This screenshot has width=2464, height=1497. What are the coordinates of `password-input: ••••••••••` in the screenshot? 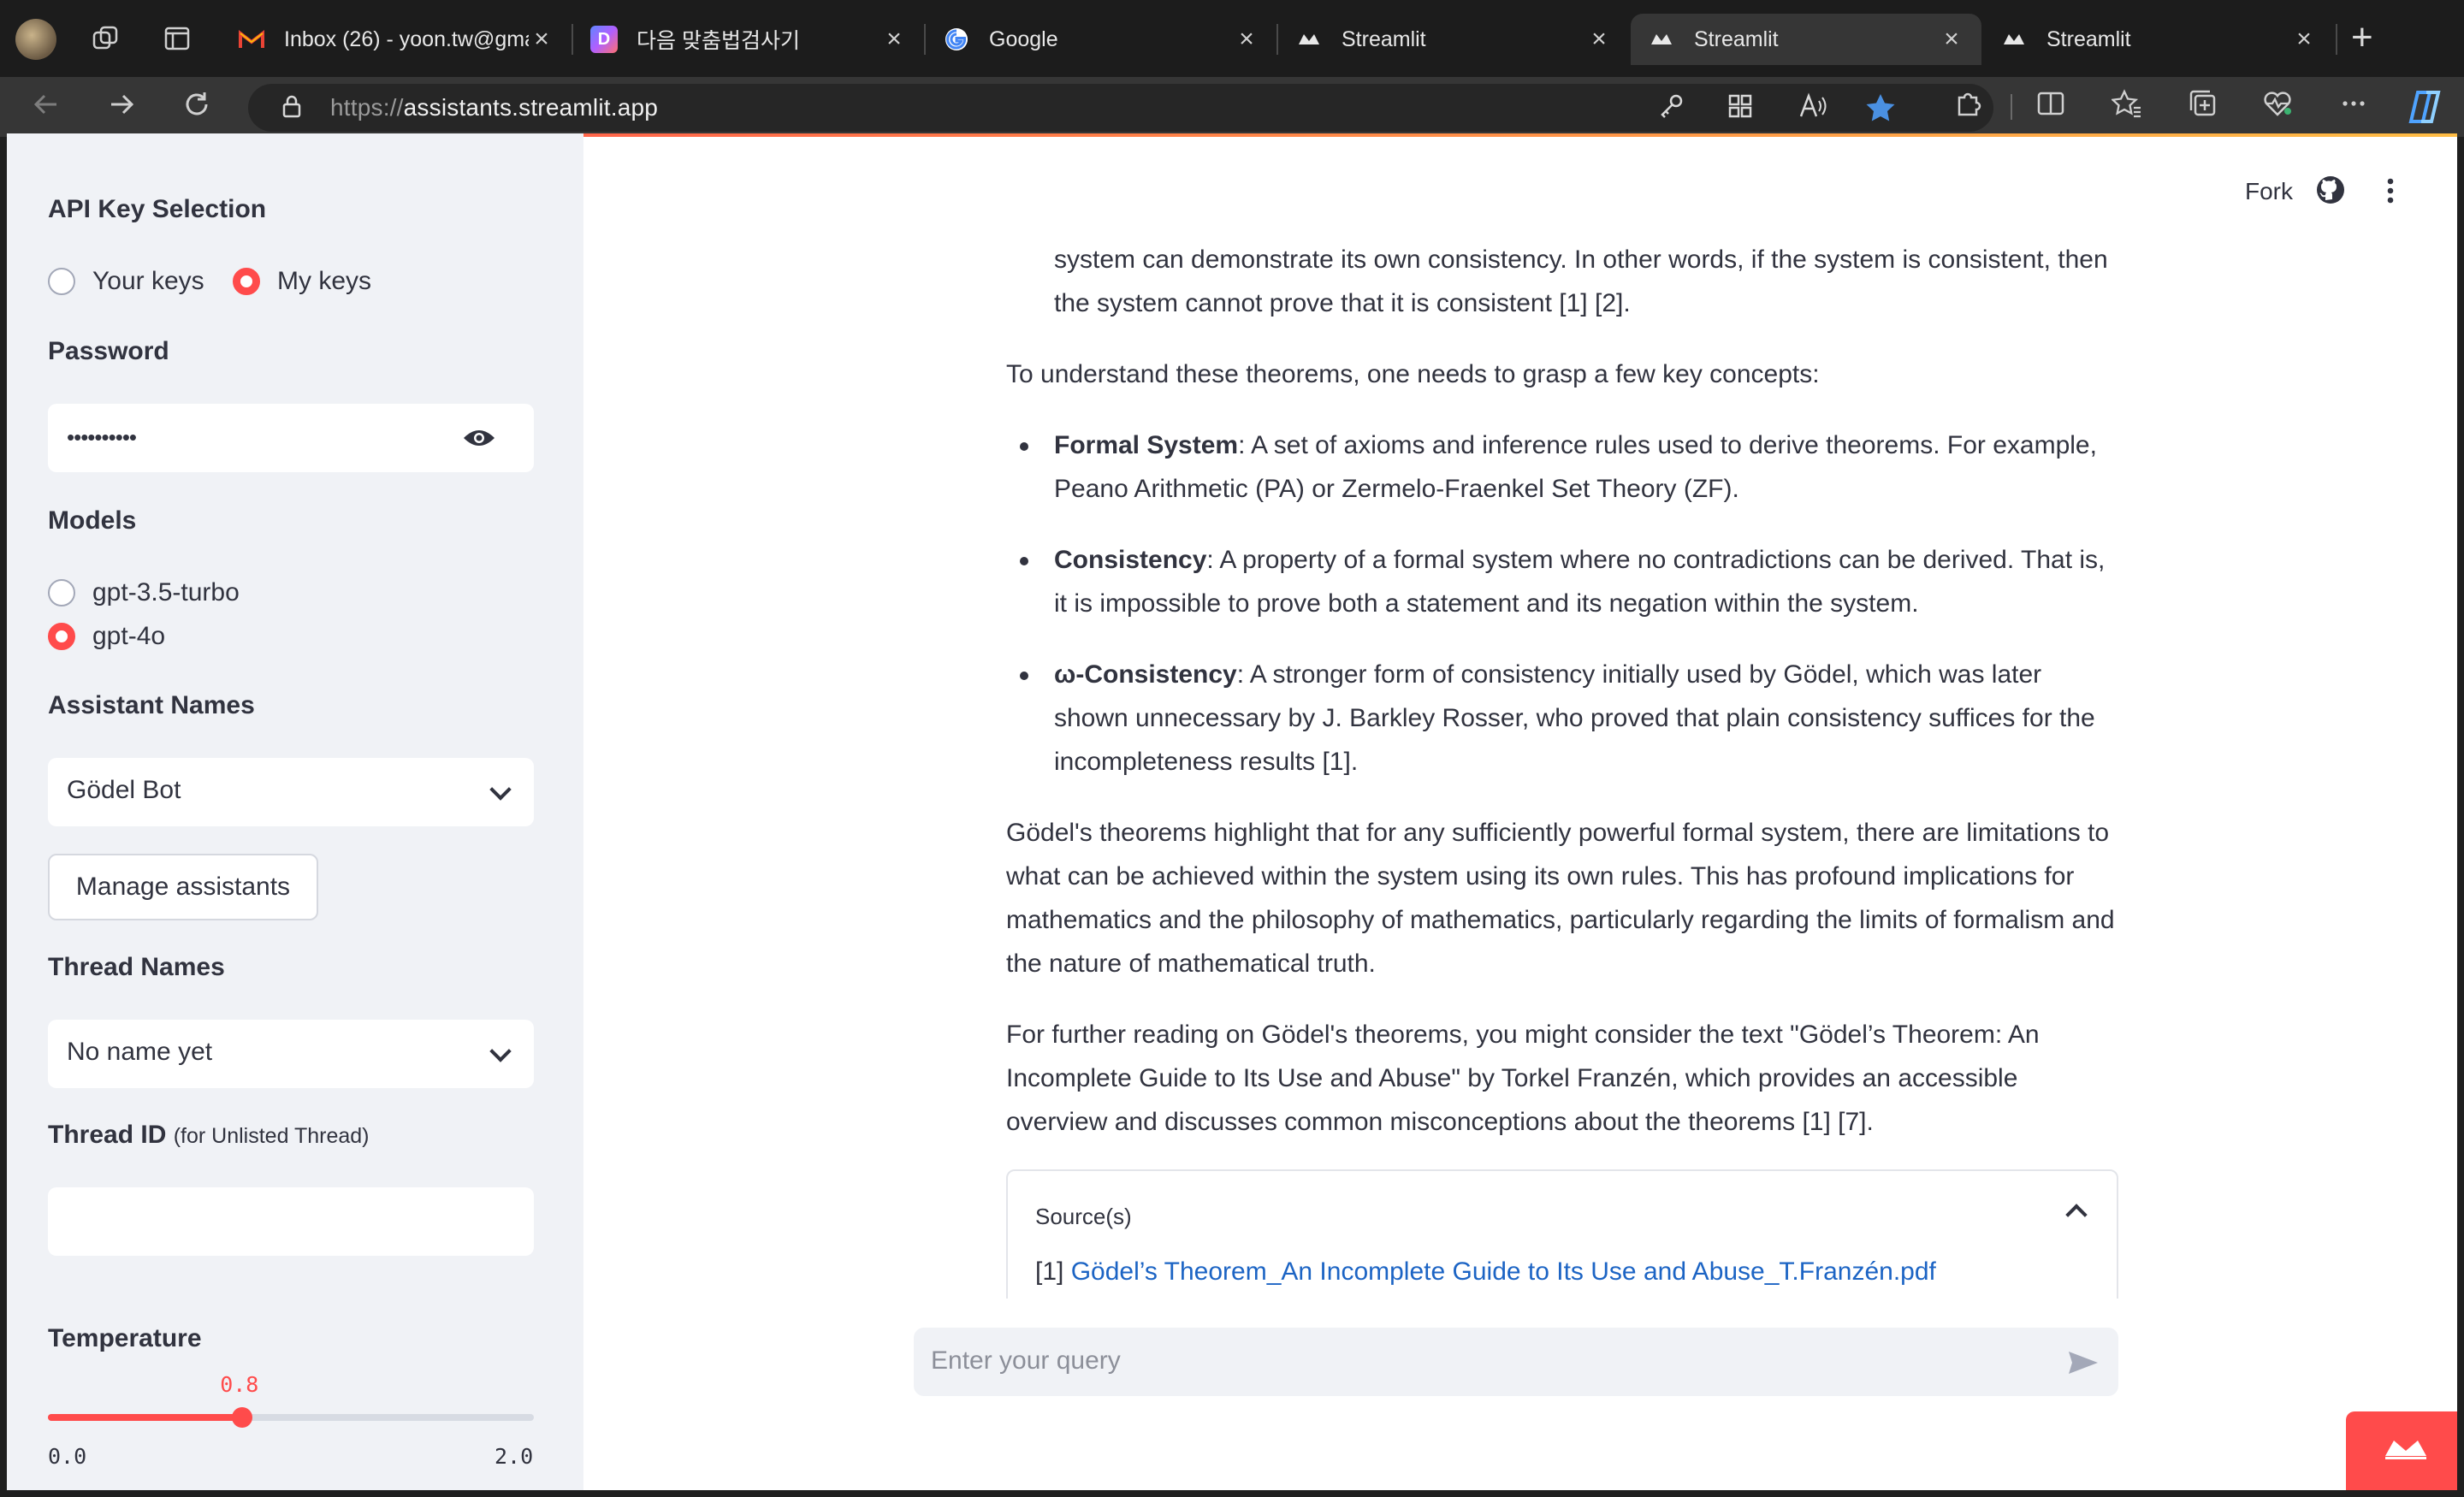 It's located at (291, 438).